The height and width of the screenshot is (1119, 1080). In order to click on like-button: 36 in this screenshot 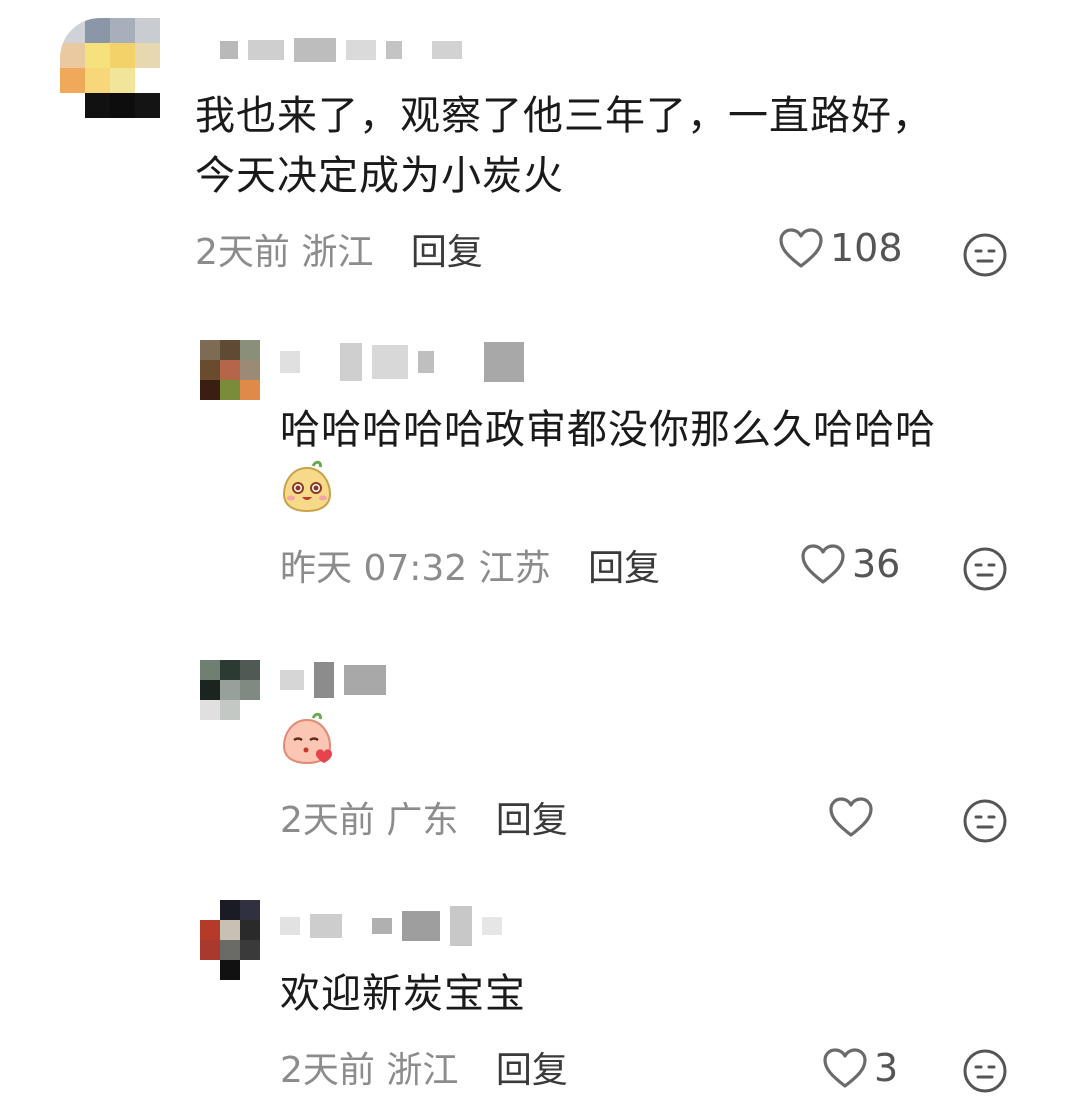, I will do `click(850, 564)`.